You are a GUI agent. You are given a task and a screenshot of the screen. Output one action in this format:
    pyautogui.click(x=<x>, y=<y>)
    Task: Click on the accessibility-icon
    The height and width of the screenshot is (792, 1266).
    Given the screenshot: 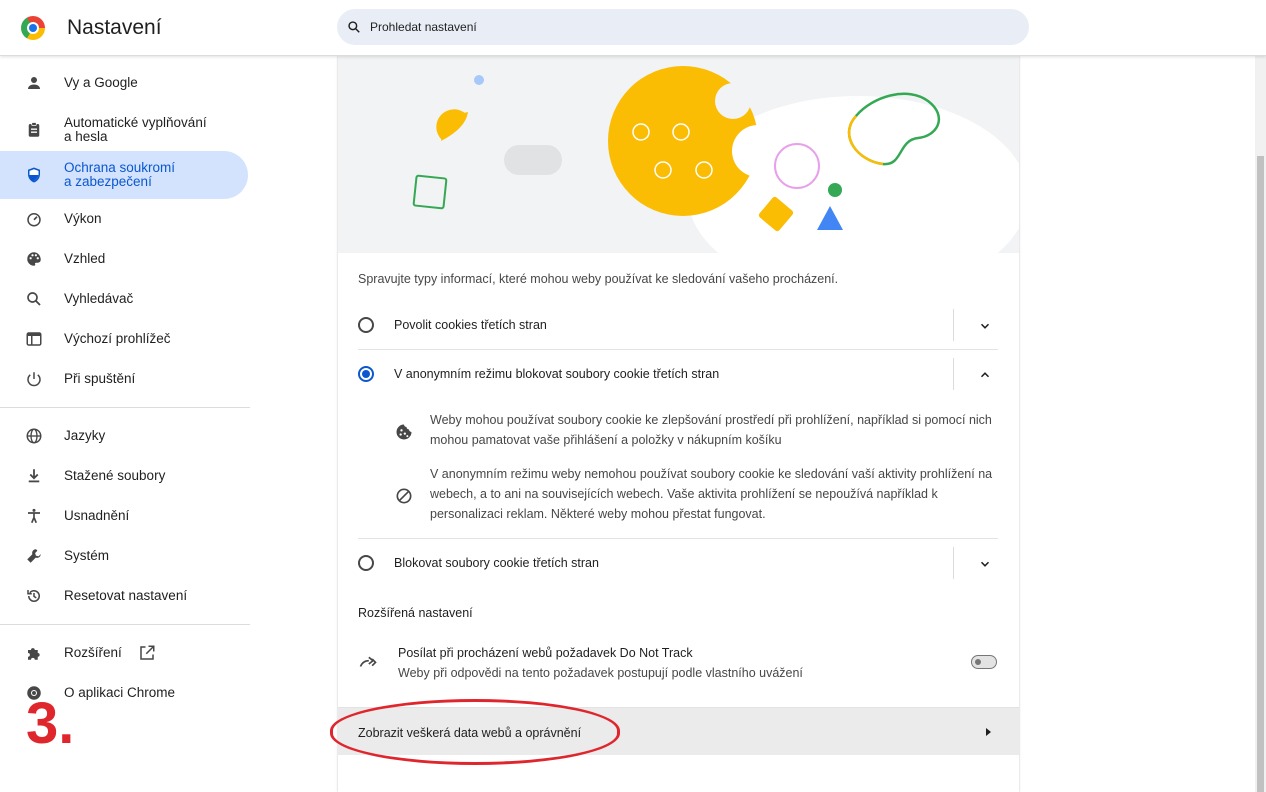 What is the action you would take?
    pyautogui.click(x=34, y=516)
    